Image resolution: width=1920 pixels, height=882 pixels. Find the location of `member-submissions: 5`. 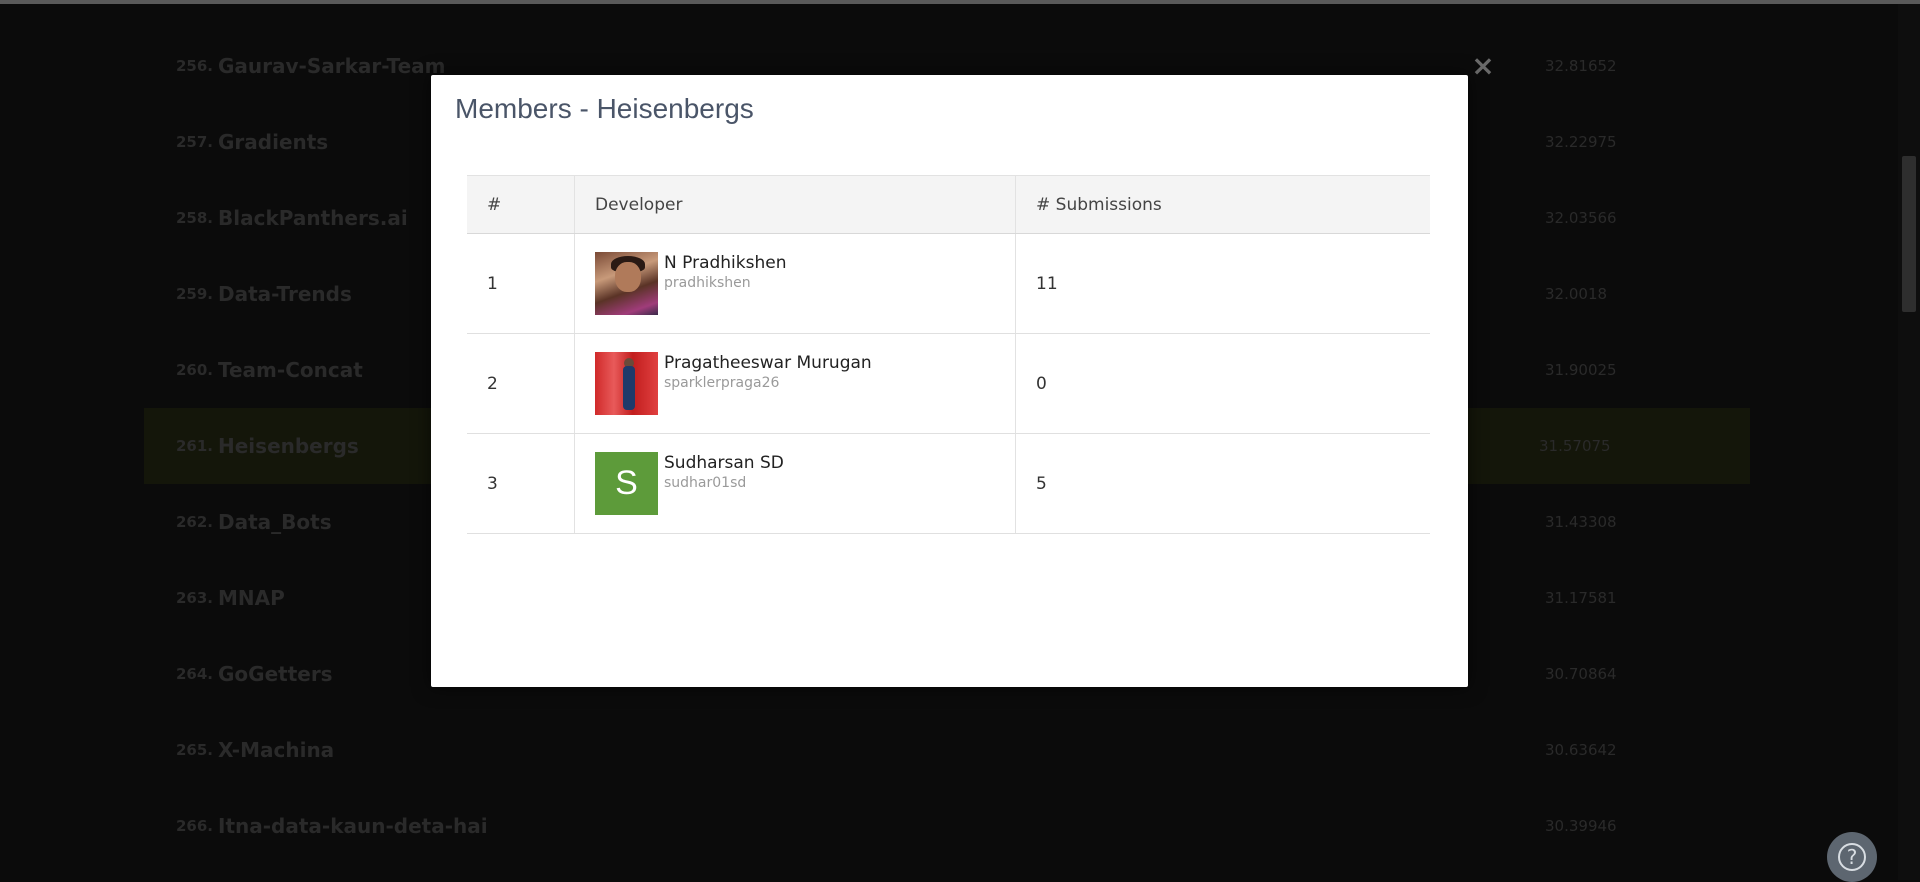

member-submissions: 5 is located at coordinates (1222, 483).